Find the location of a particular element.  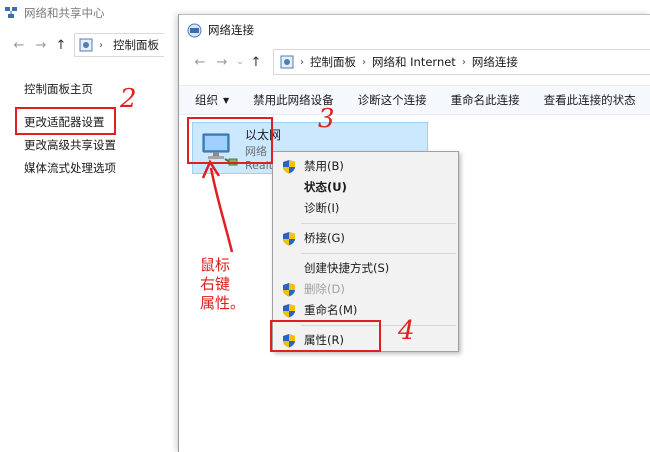

diagnose-button: 诊断这个连接 is located at coordinates (392, 100).